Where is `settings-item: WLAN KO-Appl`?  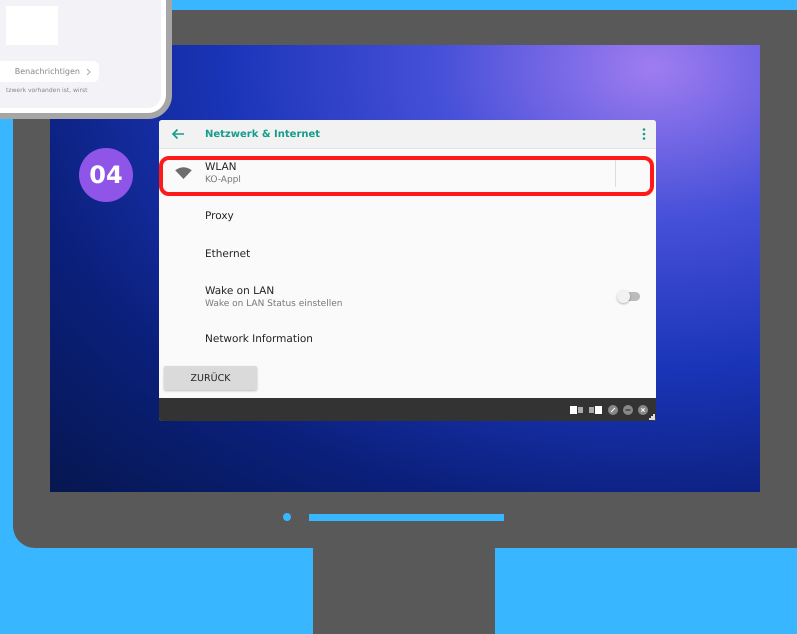 settings-item: WLAN KO-Appl is located at coordinates (410, 173).